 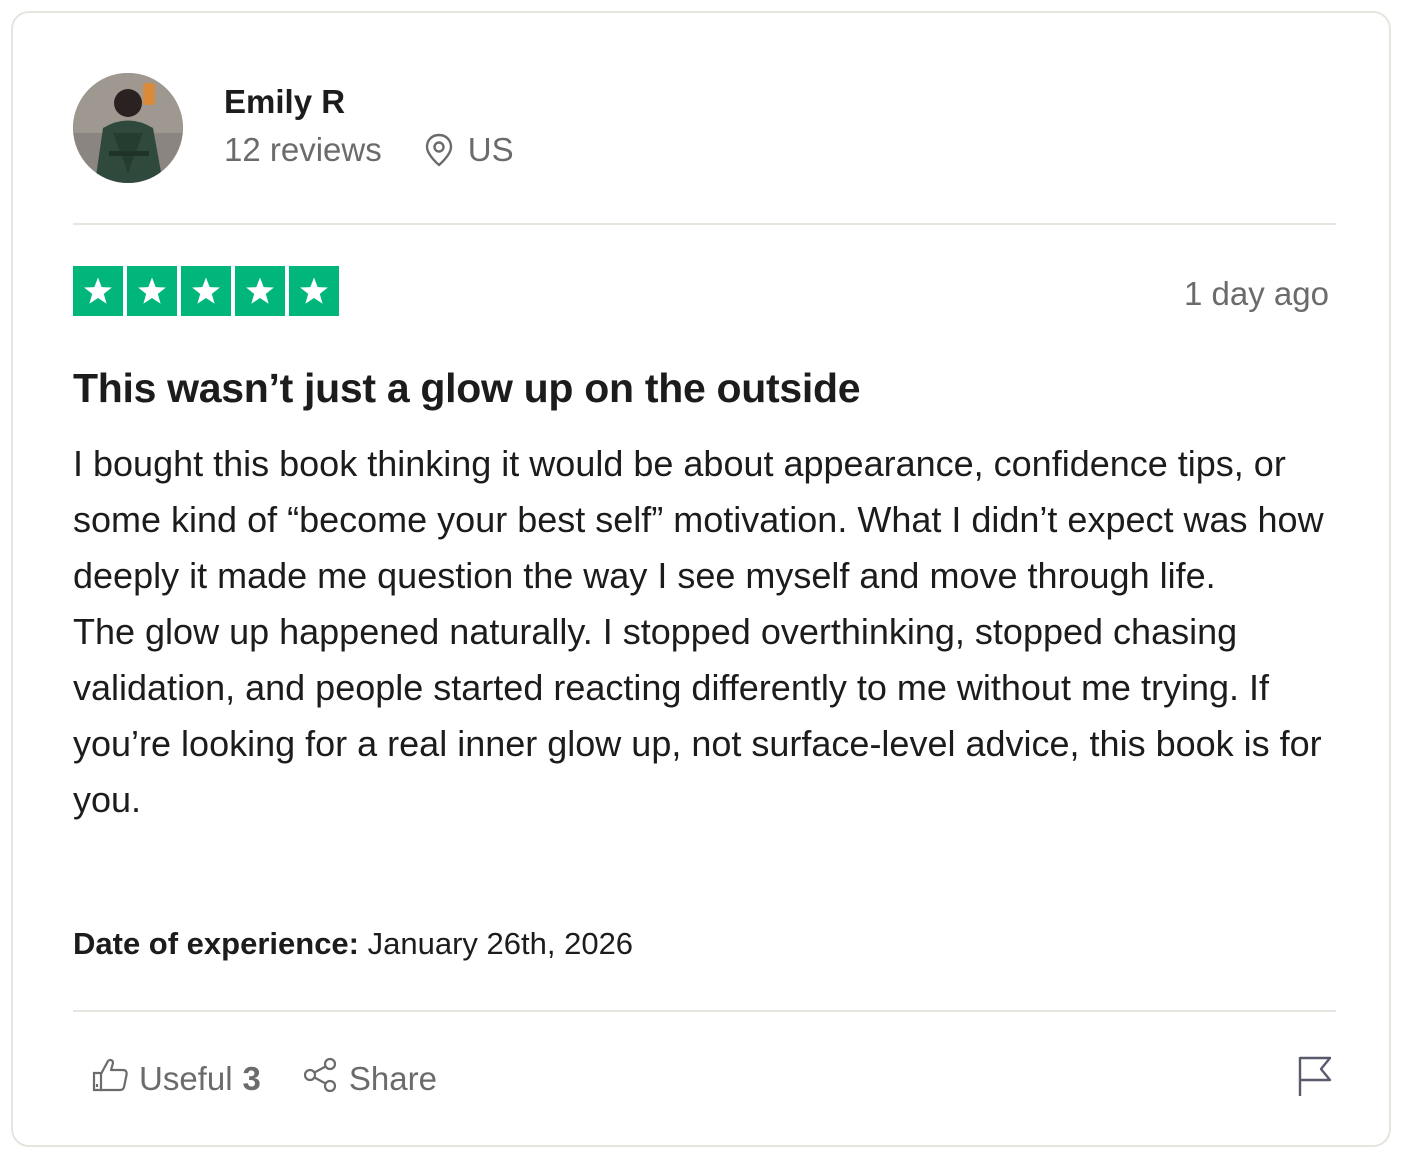 I want to click on reviewer-meta: 12 reviews US, so click(x=369, y=150).